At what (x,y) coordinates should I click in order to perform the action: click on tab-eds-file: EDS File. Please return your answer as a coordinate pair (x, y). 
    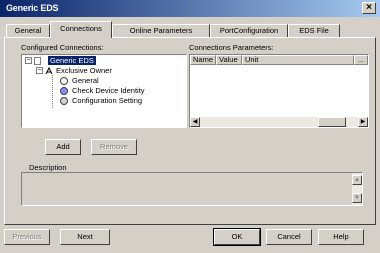
    Looking at the image, I should click on (314, 31).